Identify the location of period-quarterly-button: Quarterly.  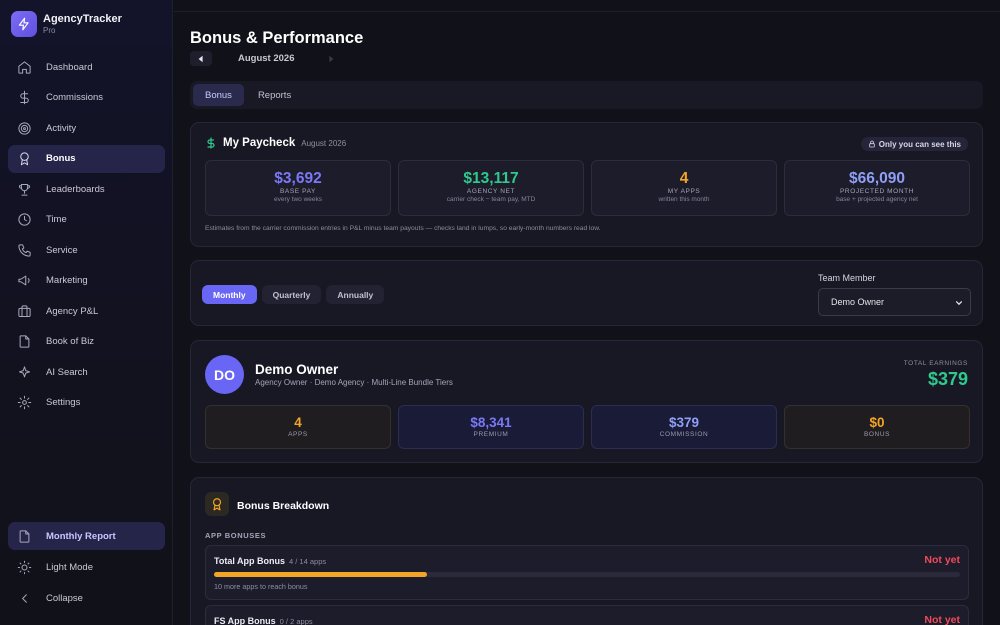
(291, 294).